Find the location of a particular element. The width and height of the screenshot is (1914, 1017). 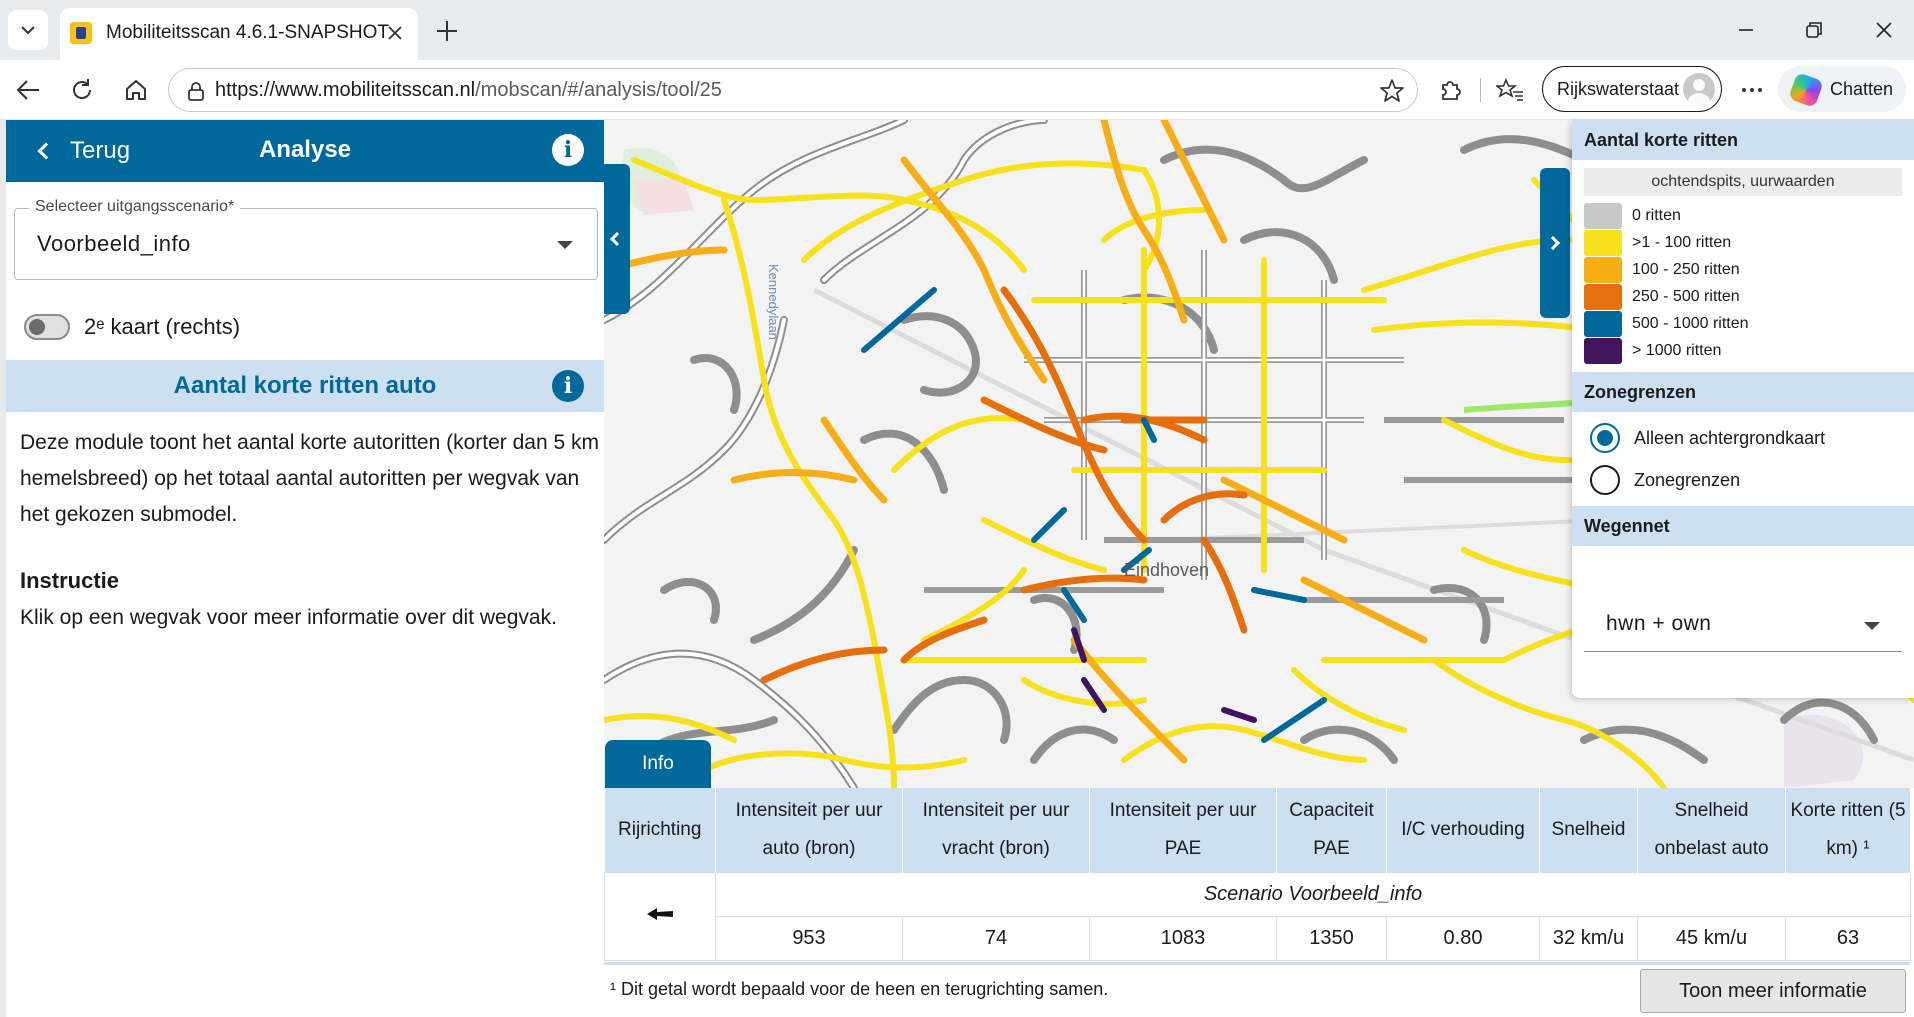

tab-close-button is located at coordinates (395, 33).